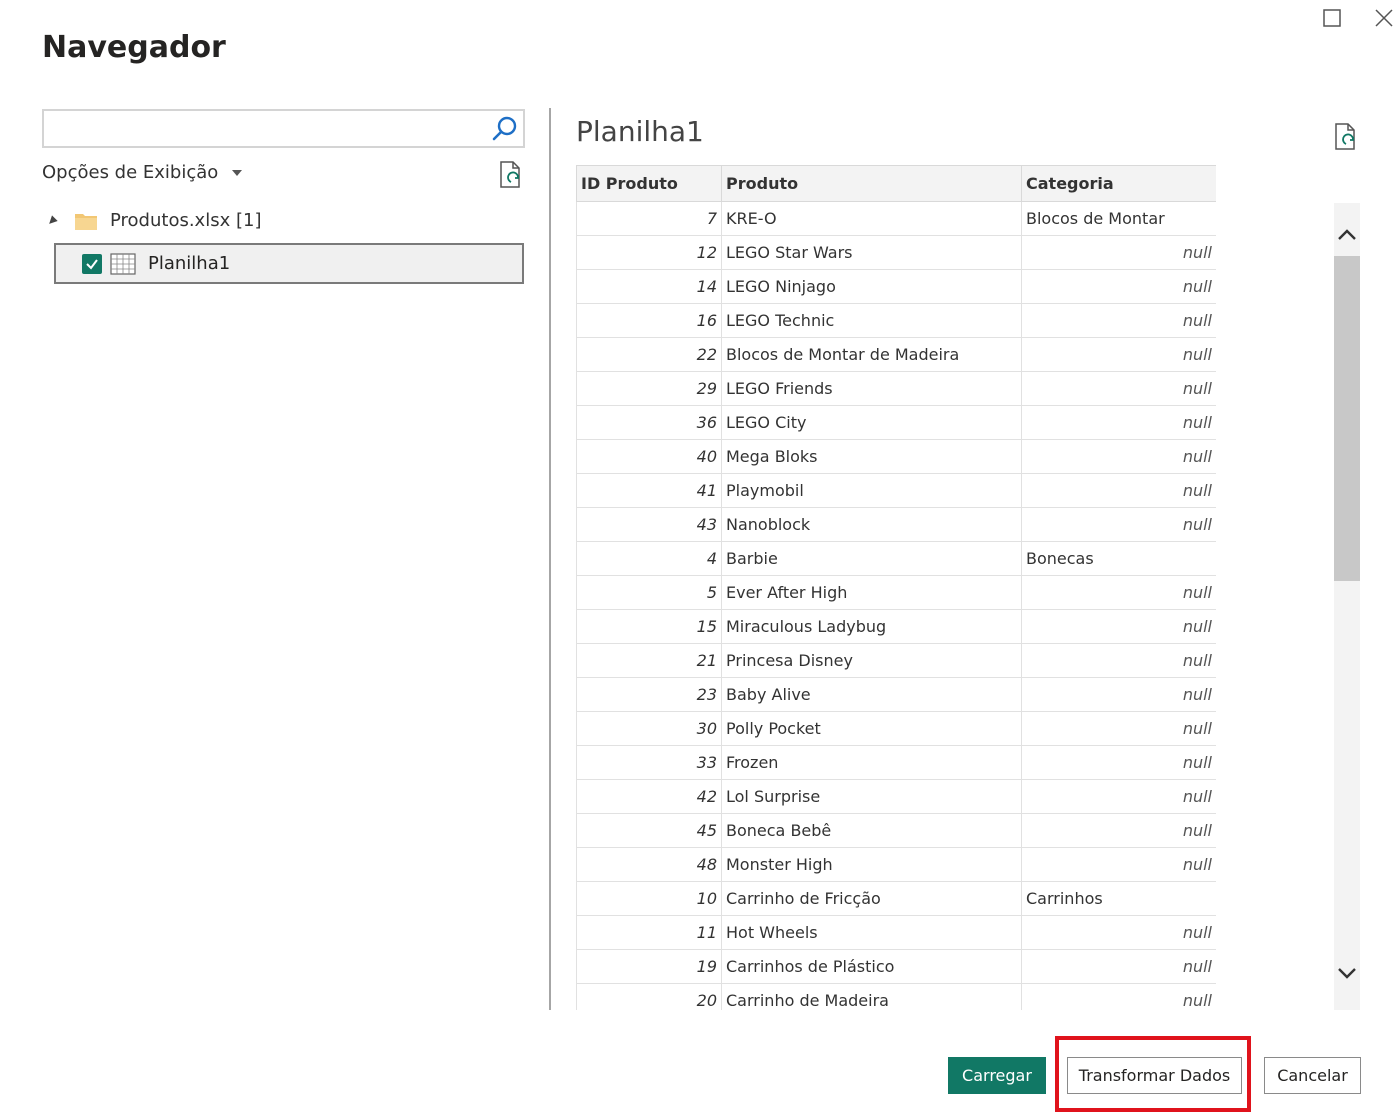 This screenshot has height=1120, width=1400. I want to click on refresh-icon, so click(511, 175).